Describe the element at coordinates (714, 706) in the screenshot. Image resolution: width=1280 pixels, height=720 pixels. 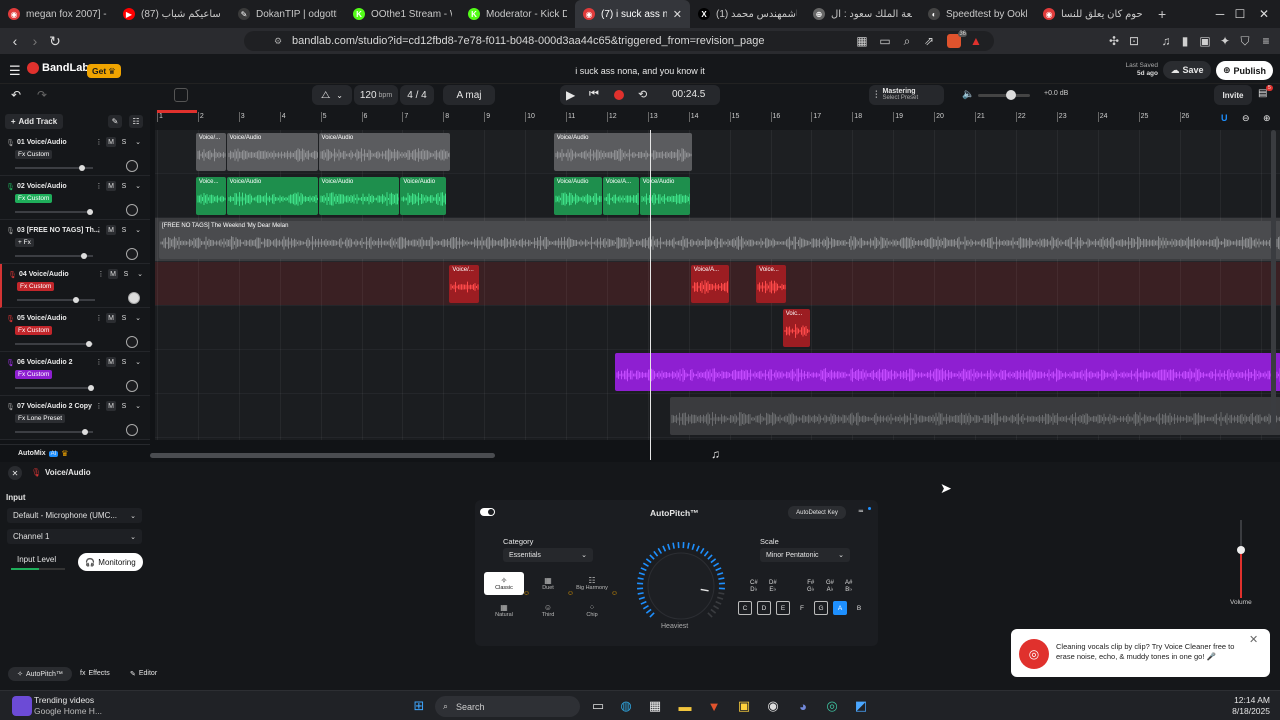
I see `brave-taskbar-icon: ▼` at that location.